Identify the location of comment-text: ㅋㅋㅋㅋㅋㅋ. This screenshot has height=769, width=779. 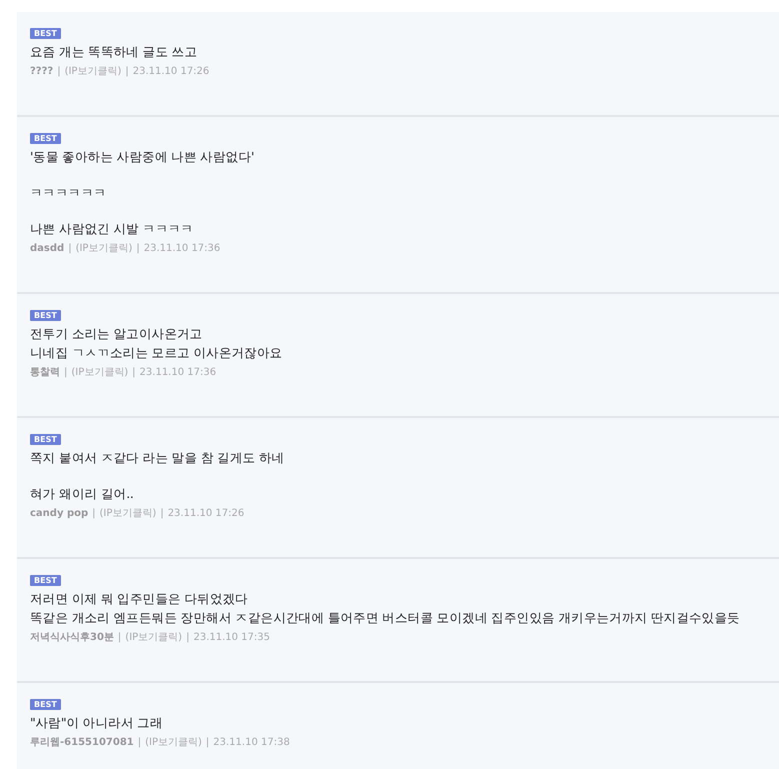
(69, 193).